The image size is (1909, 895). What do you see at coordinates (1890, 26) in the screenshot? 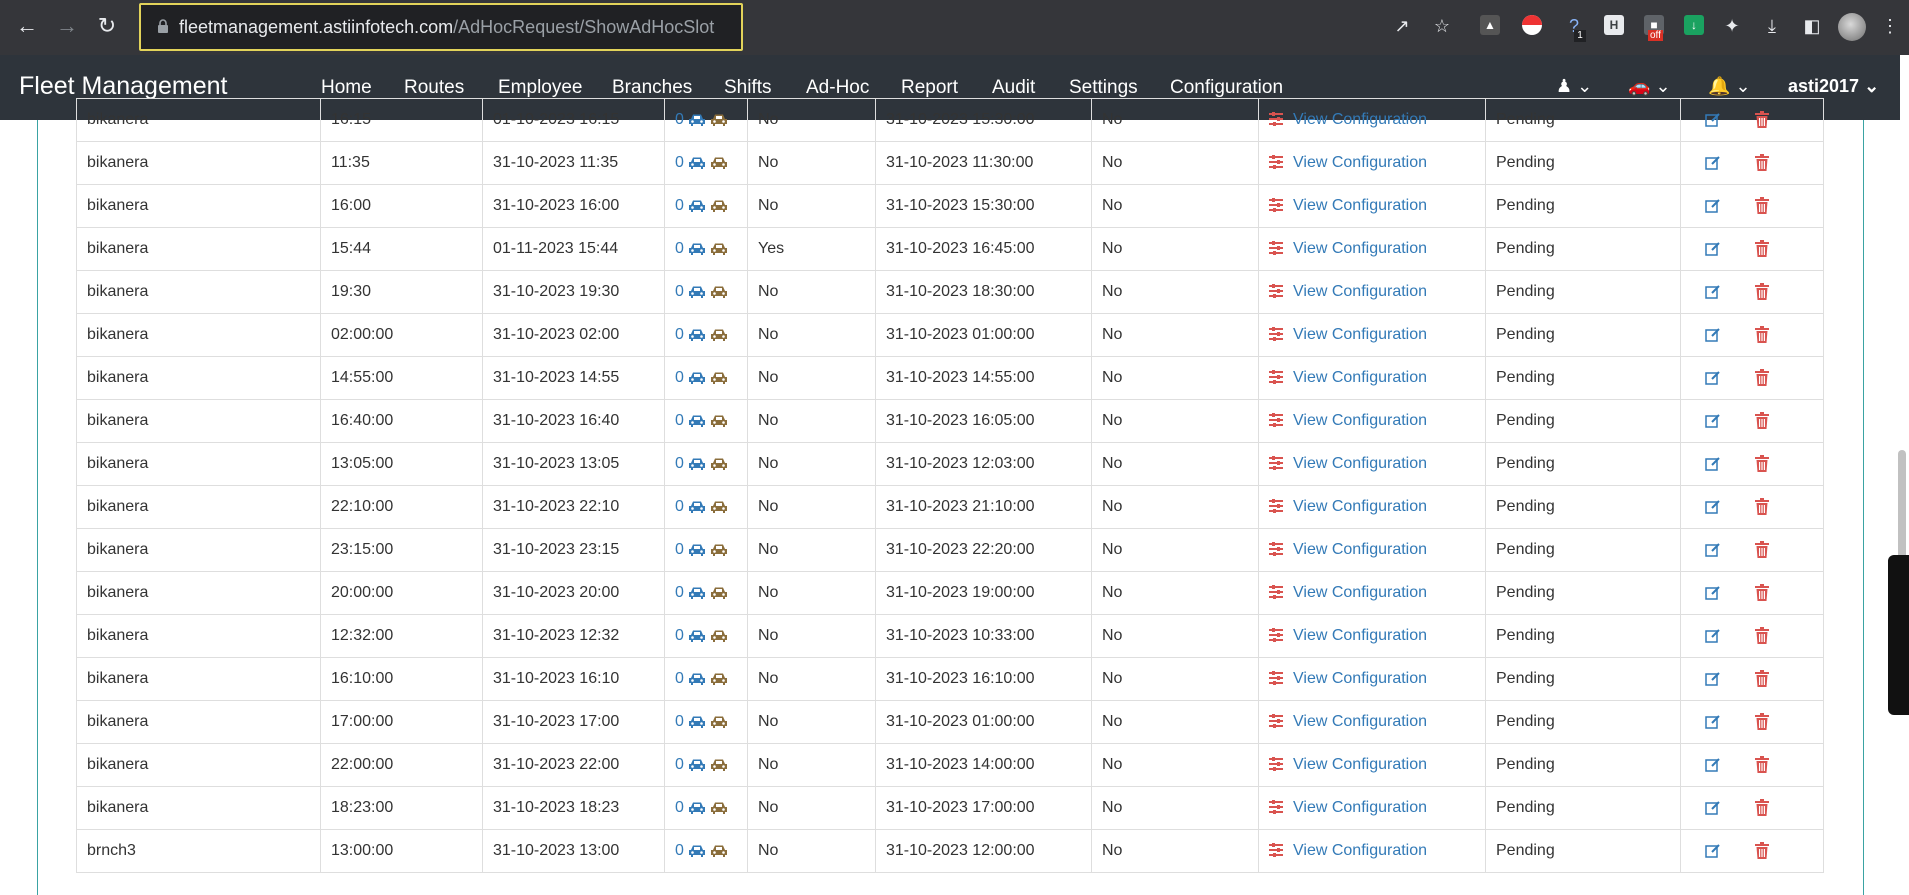
I see `chrome-menu-icon: ⋮` at bounding box center [1890, 26].